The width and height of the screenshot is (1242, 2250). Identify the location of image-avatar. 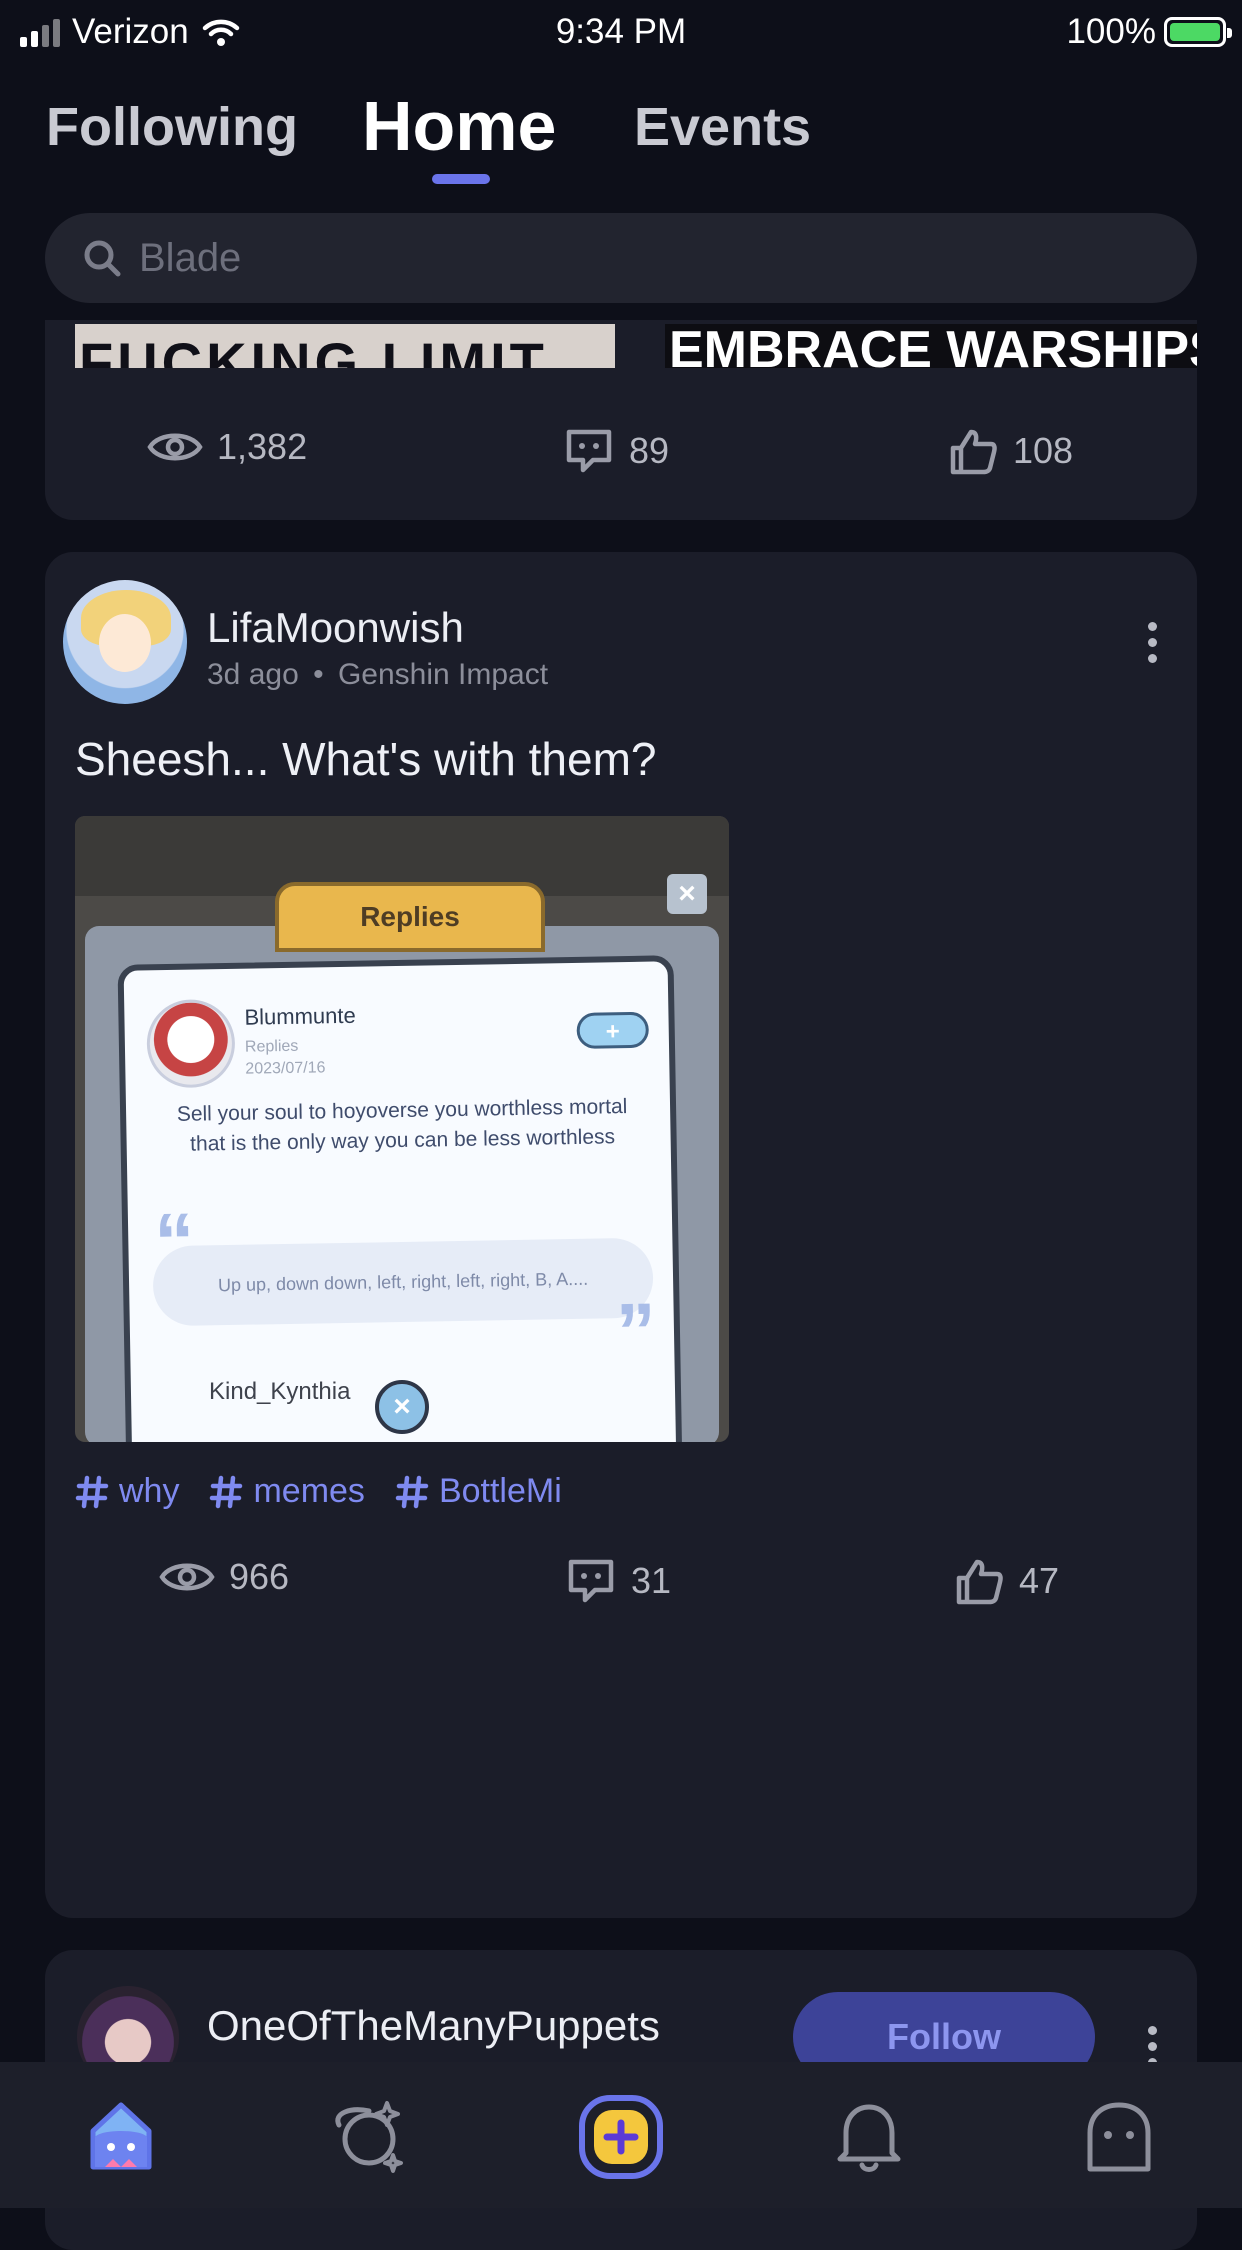
(191, 1043).